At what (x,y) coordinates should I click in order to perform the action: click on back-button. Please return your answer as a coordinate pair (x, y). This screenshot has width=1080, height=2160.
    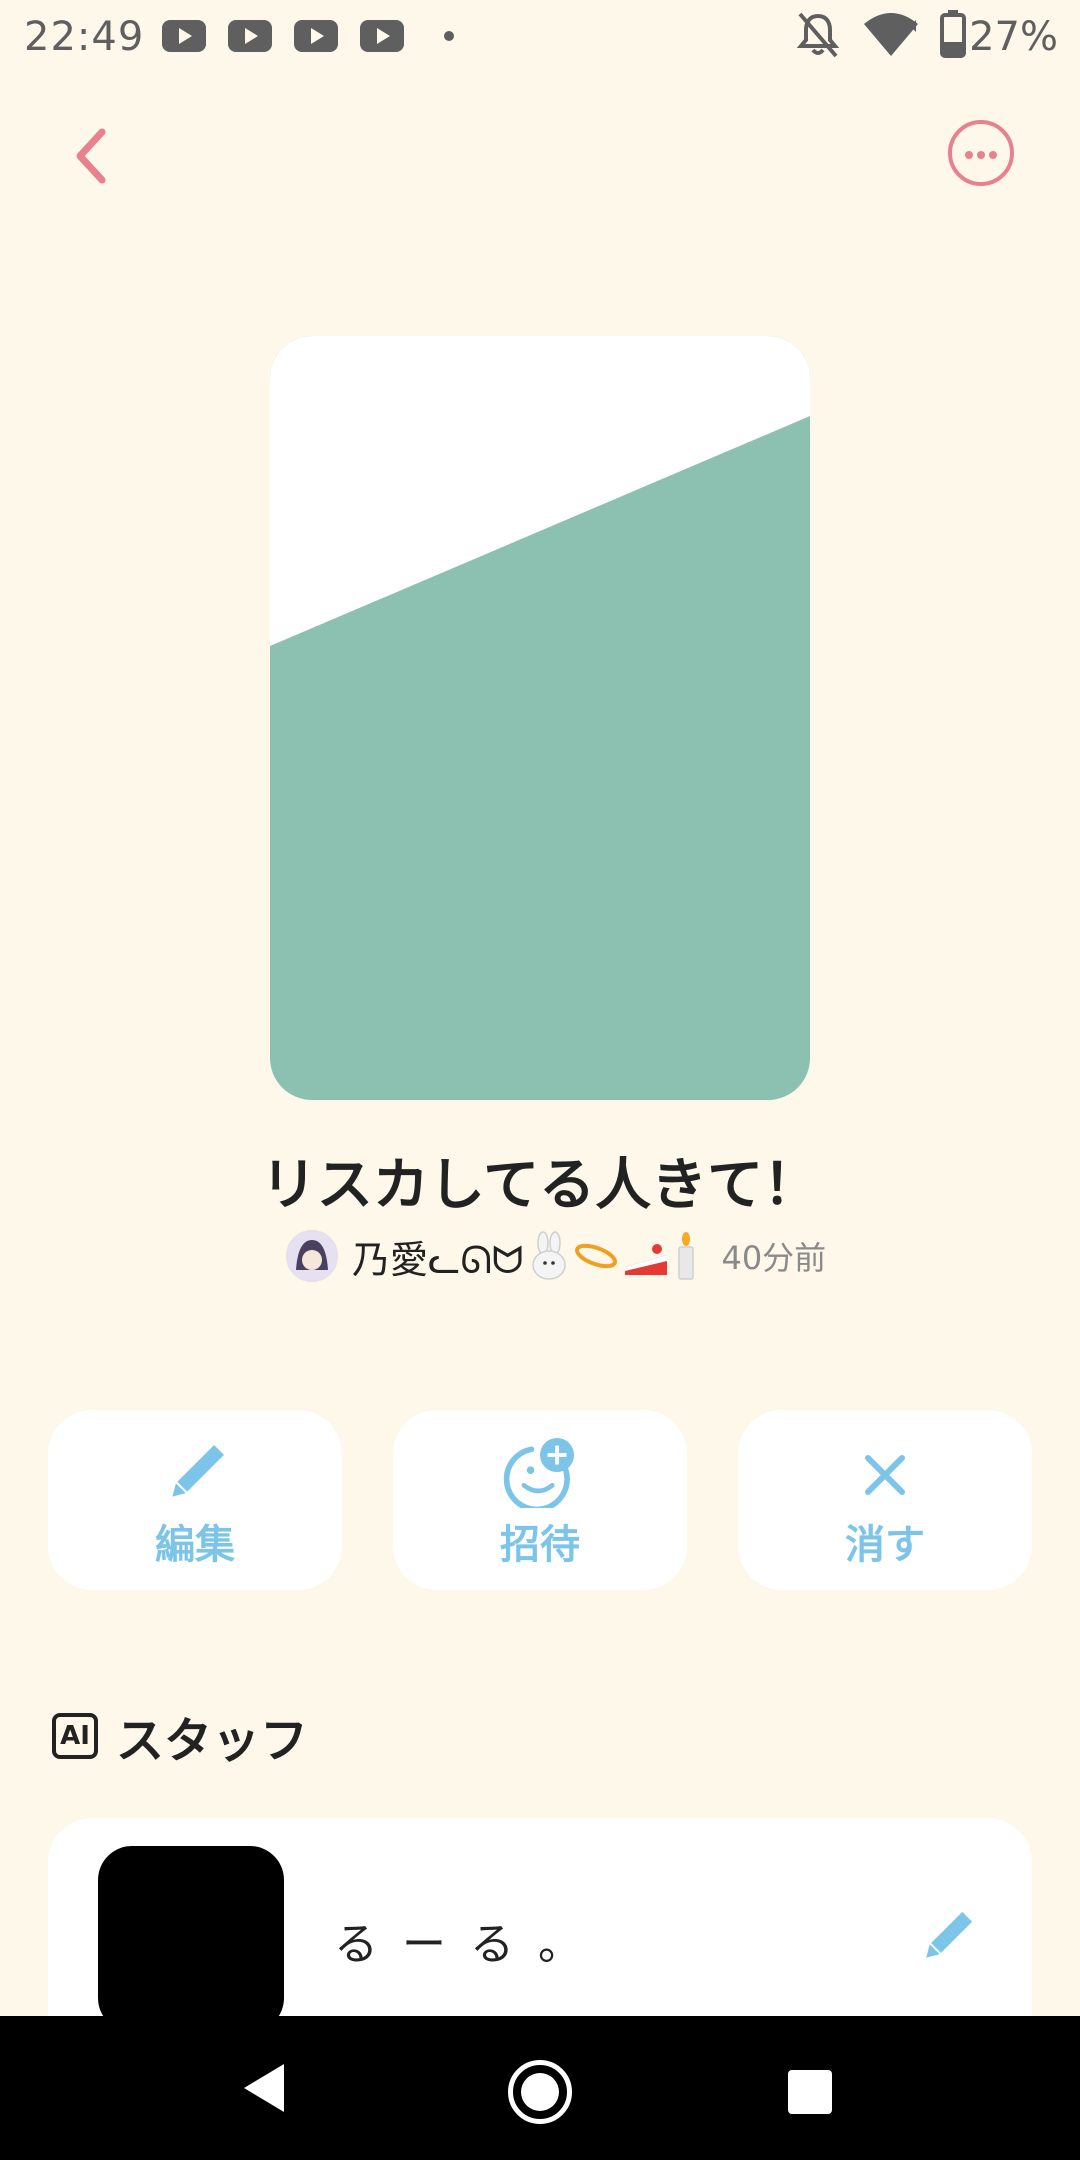
    Looking at the image, I should click on (95, 155).